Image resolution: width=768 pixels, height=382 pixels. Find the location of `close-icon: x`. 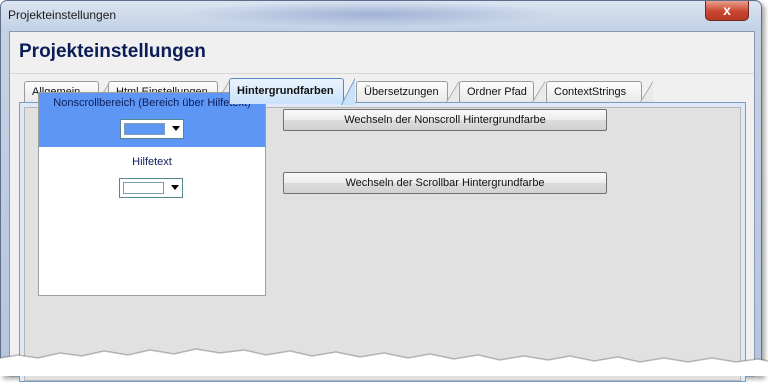

close-icon: x is located at coordinates (727, 10).